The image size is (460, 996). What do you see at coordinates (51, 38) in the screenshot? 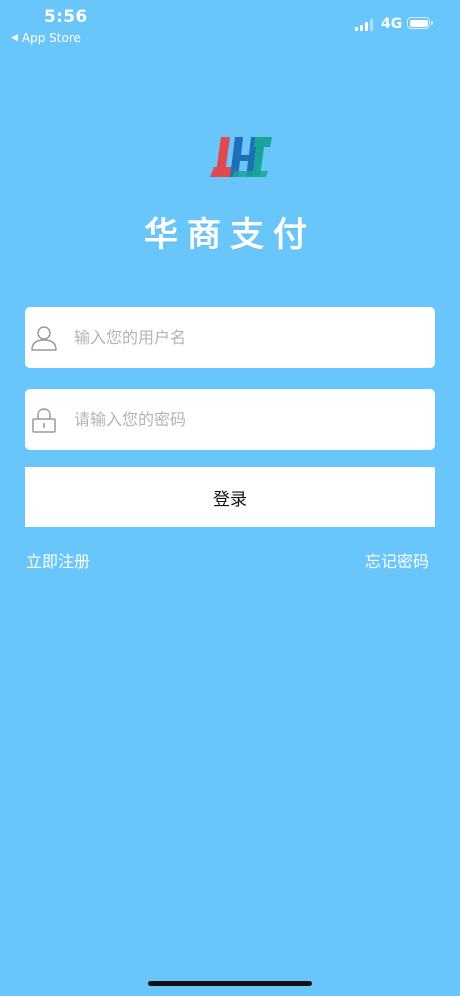
I see `back-app-label: App Store` at bounding box center [51, 38].